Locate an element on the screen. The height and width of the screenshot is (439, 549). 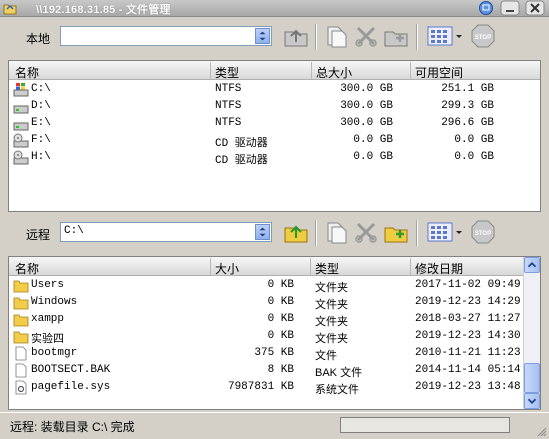
local-row: H:\ CD 驱动器 0.0 GB 0.0 GB is located at coordinates (274, 158).